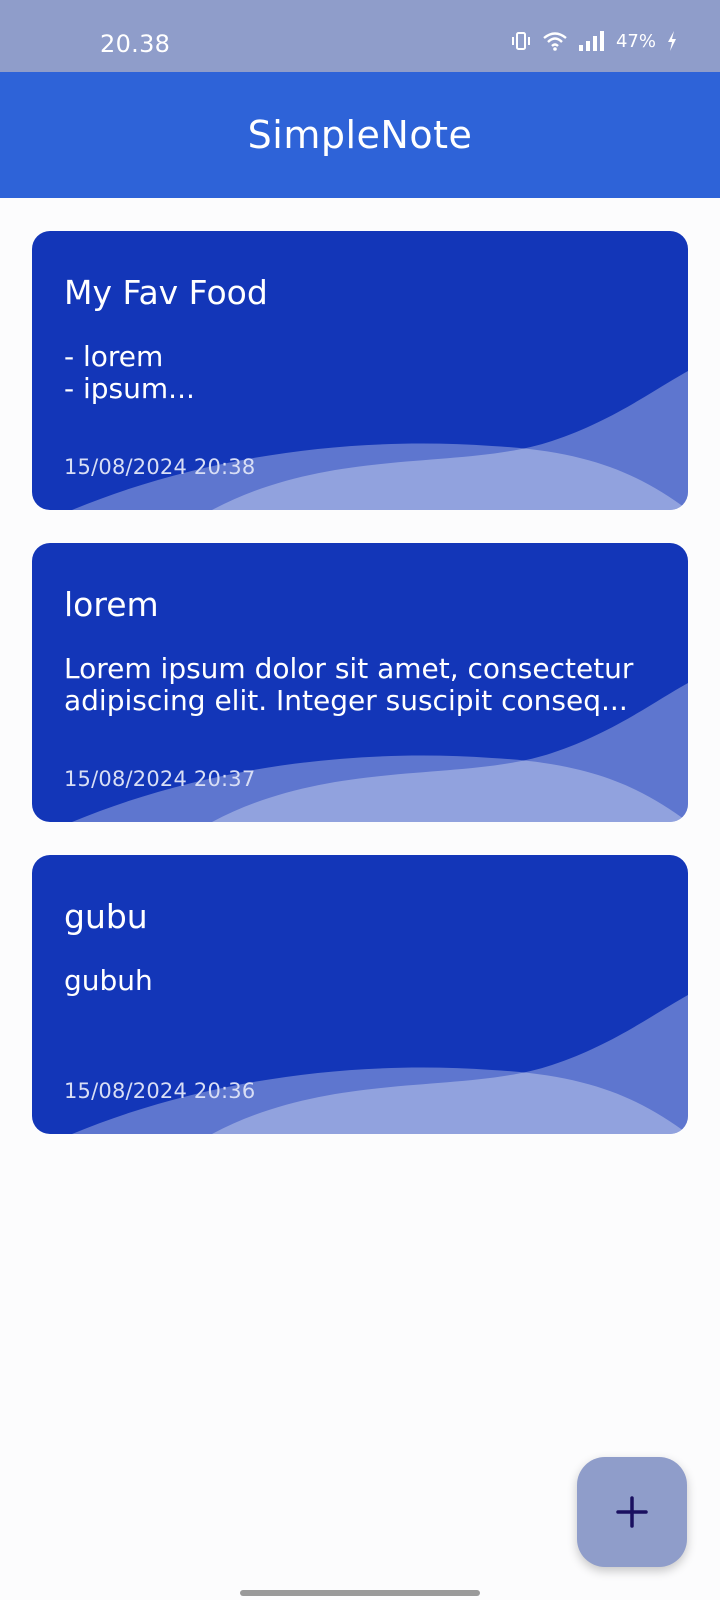  What do you see at coordinates (111, 604) in the screenshot?
I see `note-title: lorem` at bounding box center [111, 604].